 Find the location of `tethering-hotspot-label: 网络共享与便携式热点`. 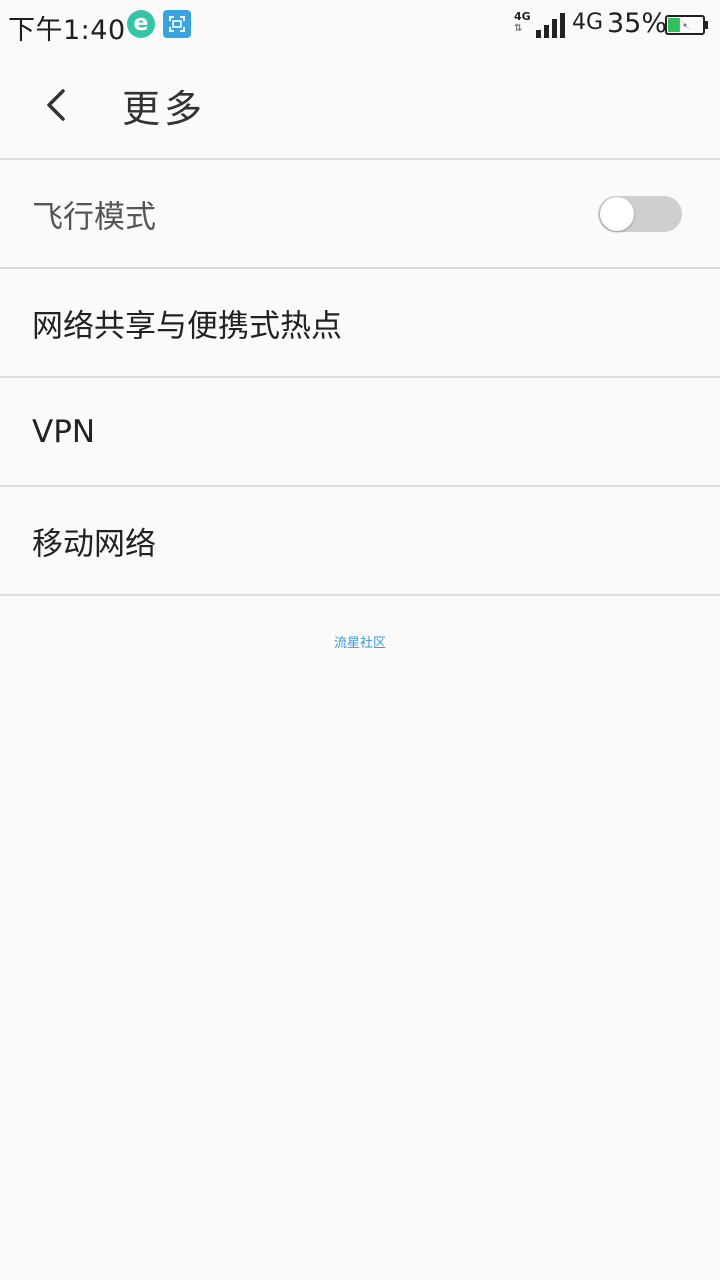

tethering-hotspot-label: 网络共享与便携式热点 is located at coordinates (187, 326).